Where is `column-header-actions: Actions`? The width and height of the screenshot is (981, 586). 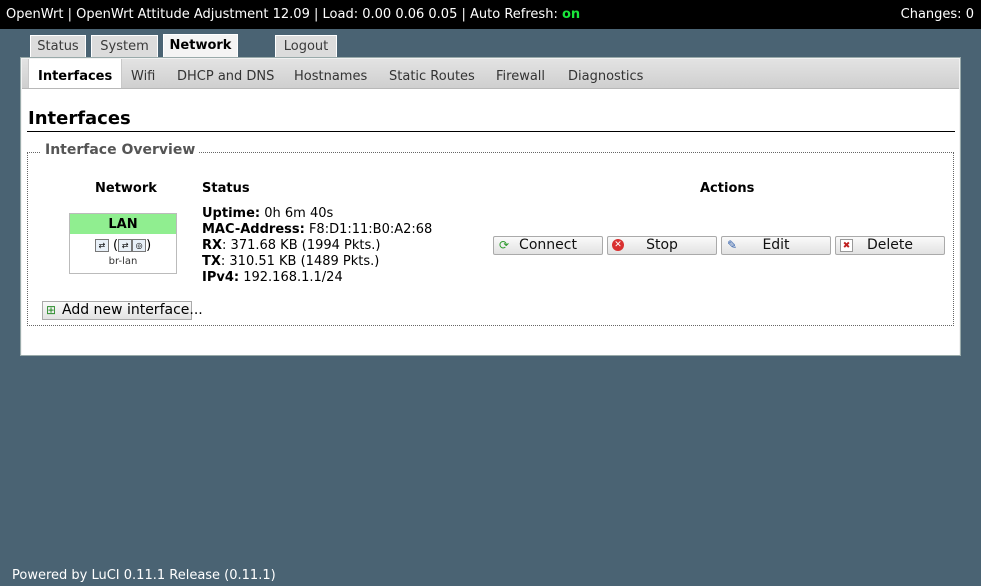
column-header-actions: Actions is located at coordinates (727, 188).